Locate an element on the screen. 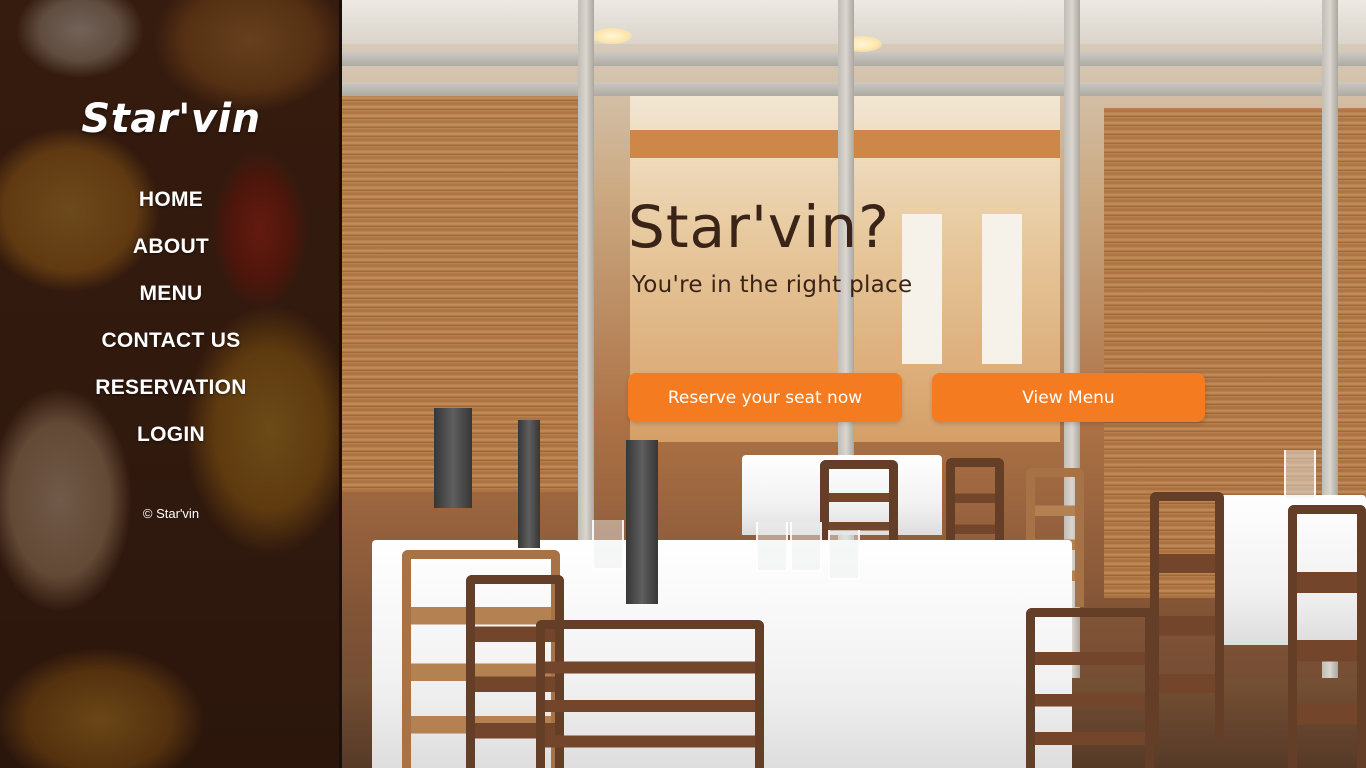  hero-text: Star'vin? You're in the right place is located at coordinates (770, 245).